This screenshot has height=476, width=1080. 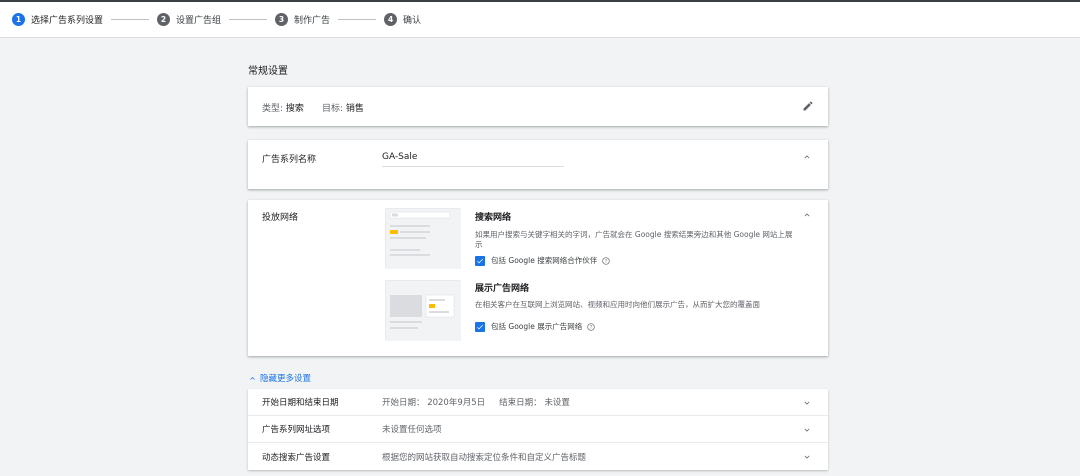 I want to click on setting-value: 开始日期： 2020年9月5日 结束日期： 未设置, so click(x=476, y=402).